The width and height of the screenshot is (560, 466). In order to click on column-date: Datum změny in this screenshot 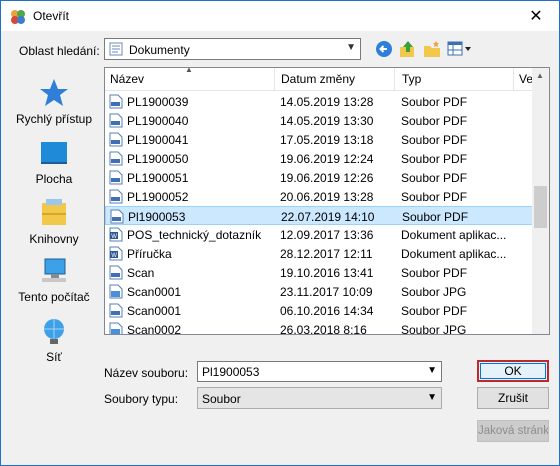, I will do `click(318, 79)`.